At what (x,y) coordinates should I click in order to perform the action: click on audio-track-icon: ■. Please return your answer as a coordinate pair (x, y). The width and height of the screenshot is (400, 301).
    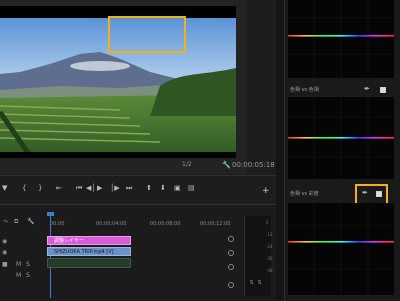
    Looking at the image, I should click on (5, 264).